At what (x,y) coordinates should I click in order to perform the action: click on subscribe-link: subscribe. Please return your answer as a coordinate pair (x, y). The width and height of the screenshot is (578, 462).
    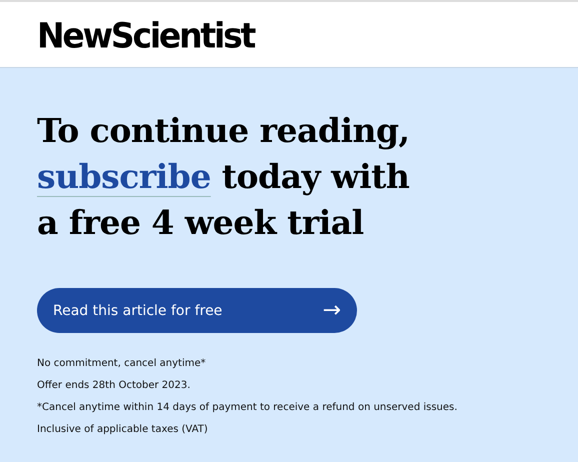
    Looking at the image, I should click on (124, 176).